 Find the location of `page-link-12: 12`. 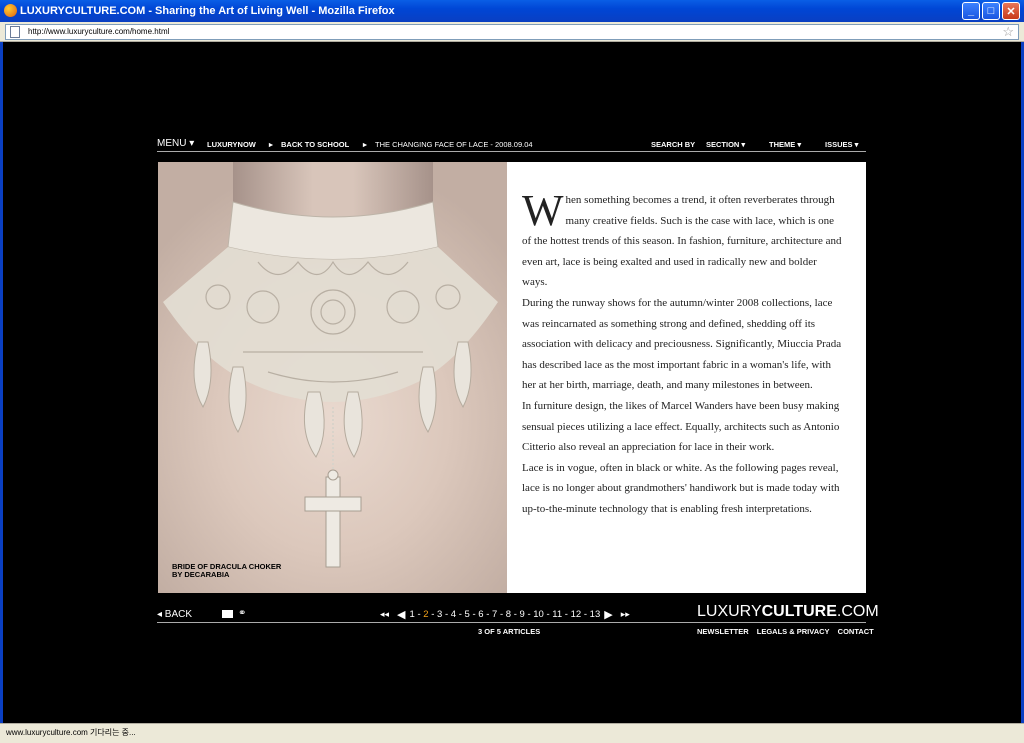

page-link-12: 12 is located at coordinates (576, 614).